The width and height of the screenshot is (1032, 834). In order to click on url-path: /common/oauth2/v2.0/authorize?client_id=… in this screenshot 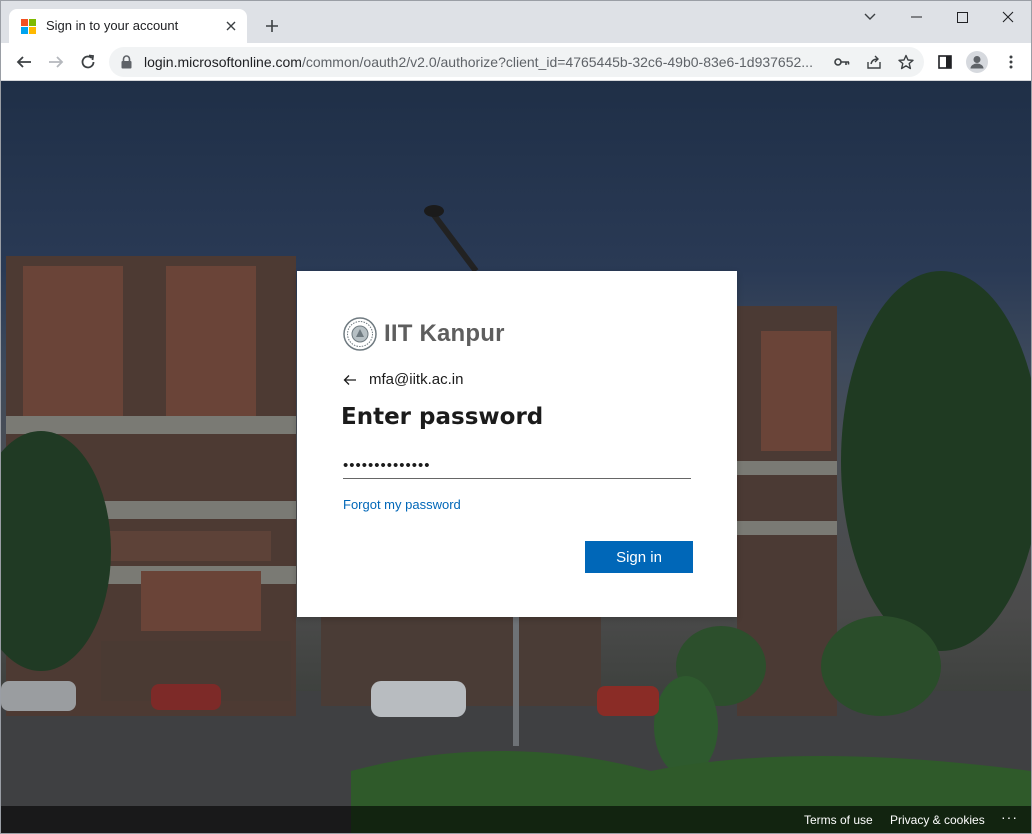, I will do `click(557, 62)`.